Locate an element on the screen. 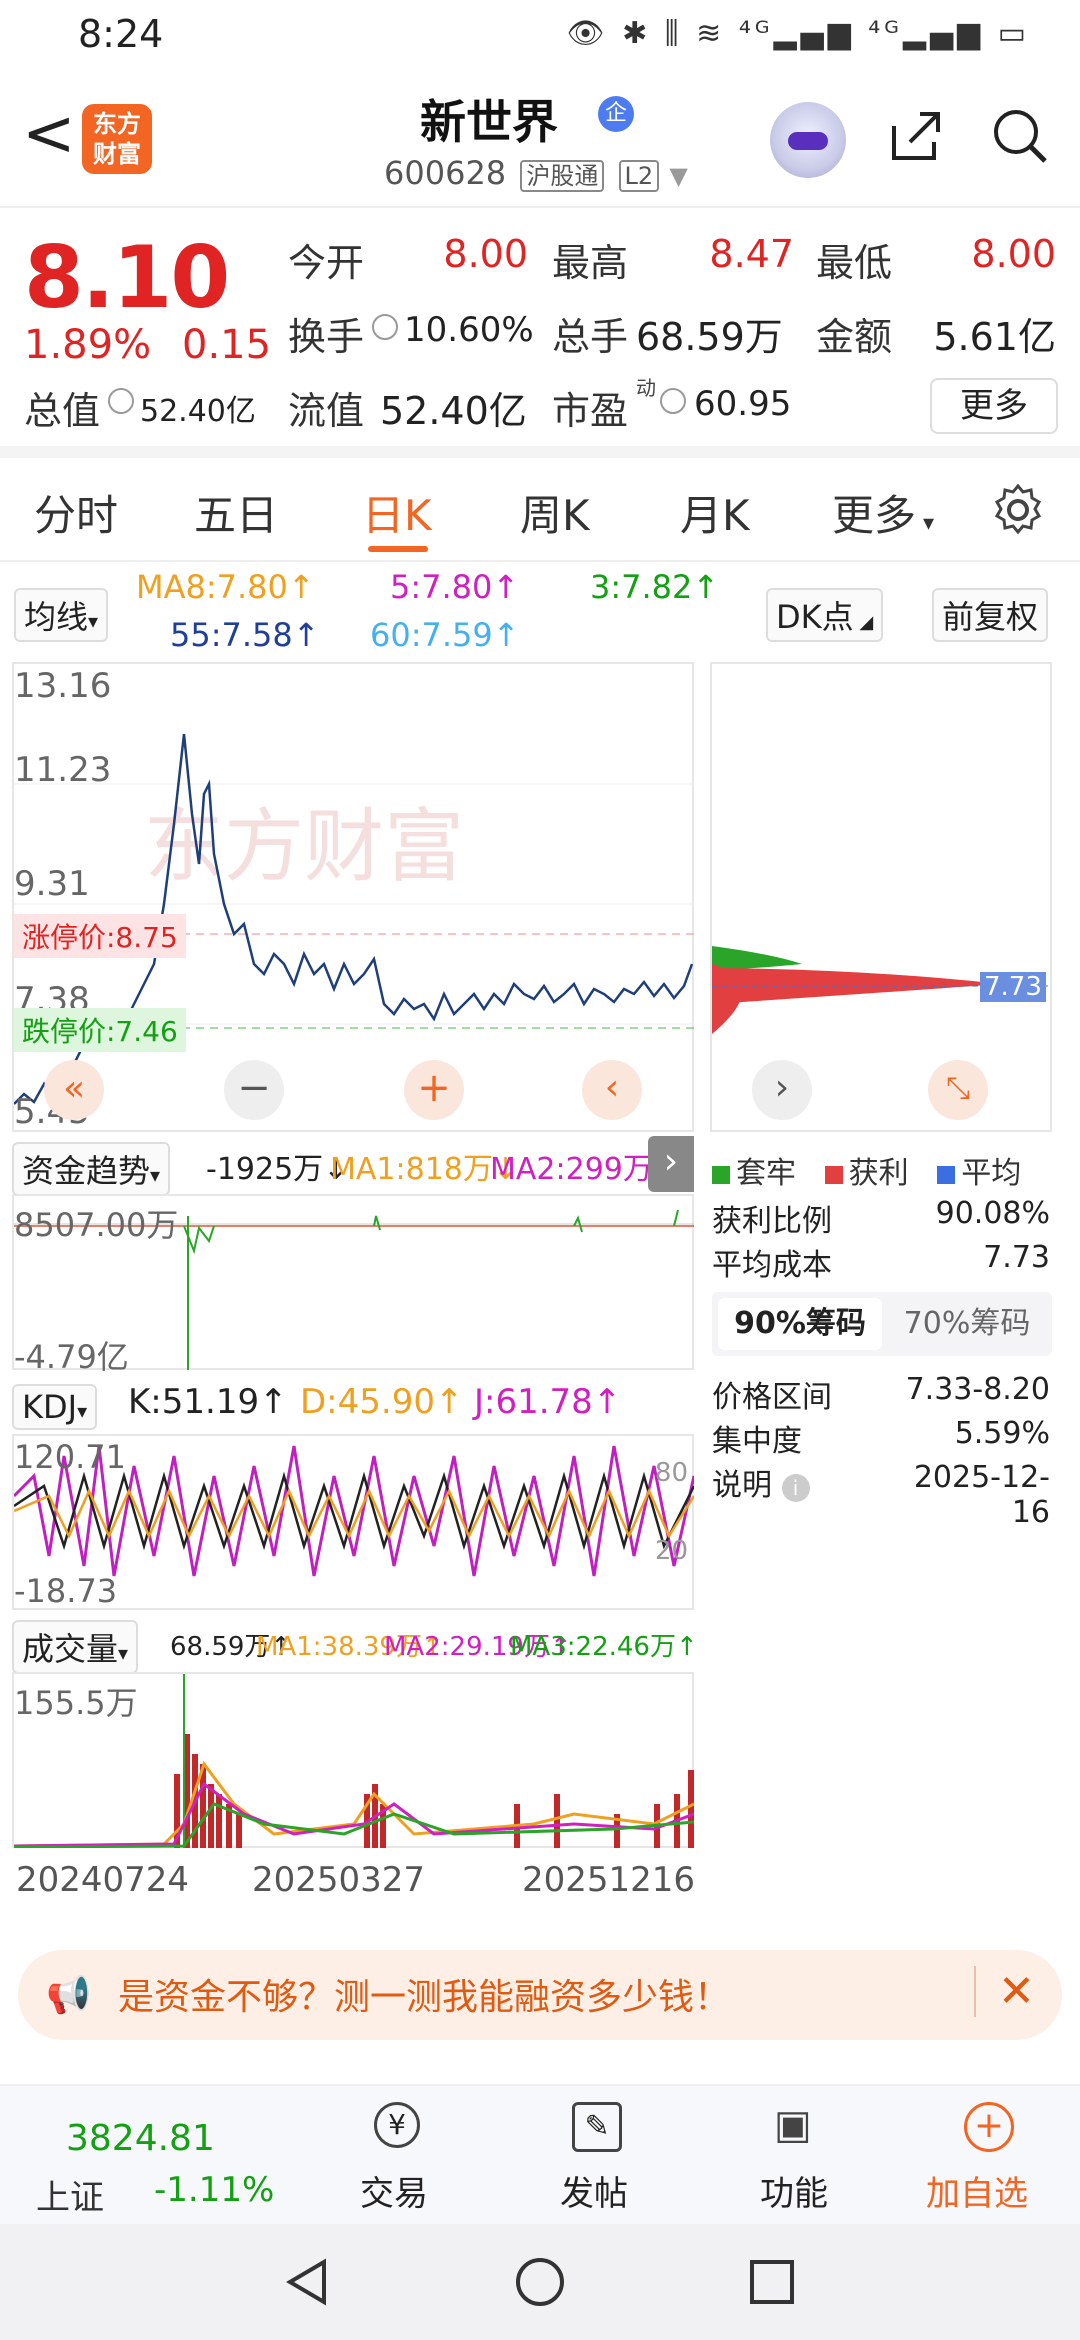 The height and width of the screenshot is (2340, 1080). rewind-icon: « is located at coordinates (74, 1090).